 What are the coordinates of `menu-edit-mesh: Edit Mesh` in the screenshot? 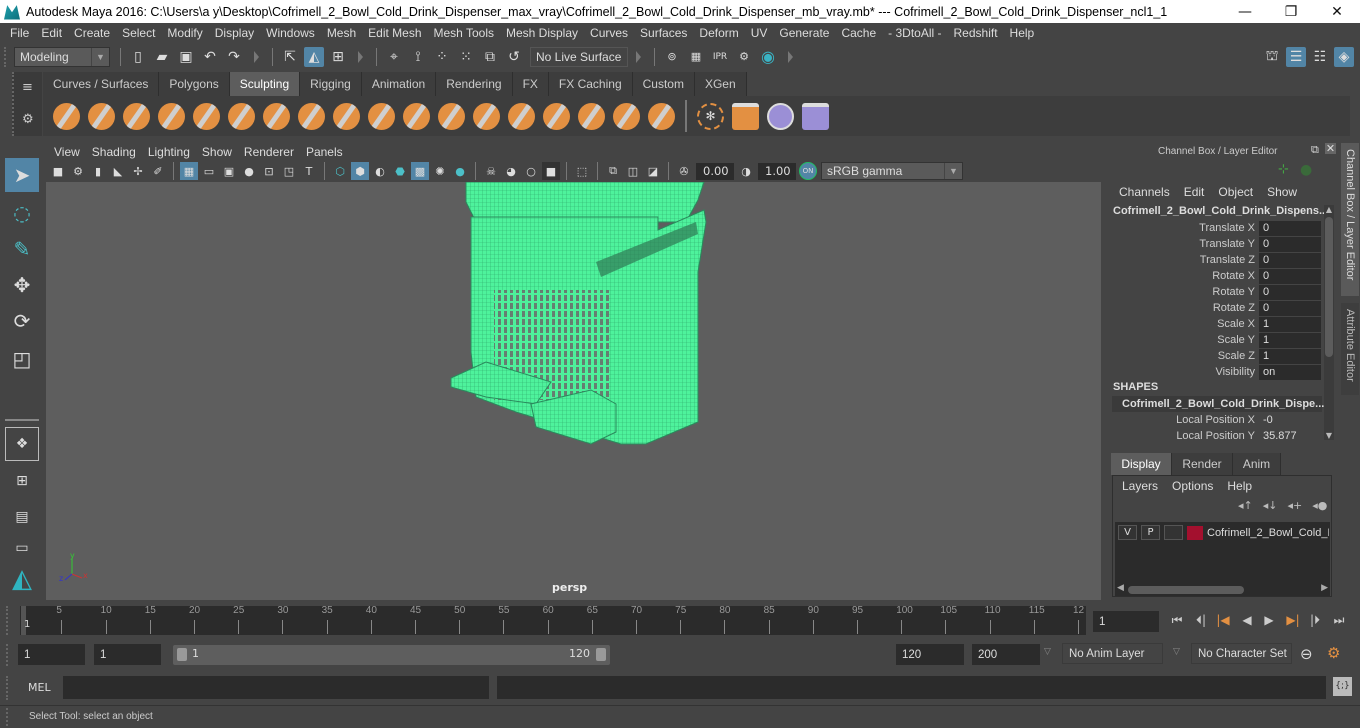 It's located at (394, 33).